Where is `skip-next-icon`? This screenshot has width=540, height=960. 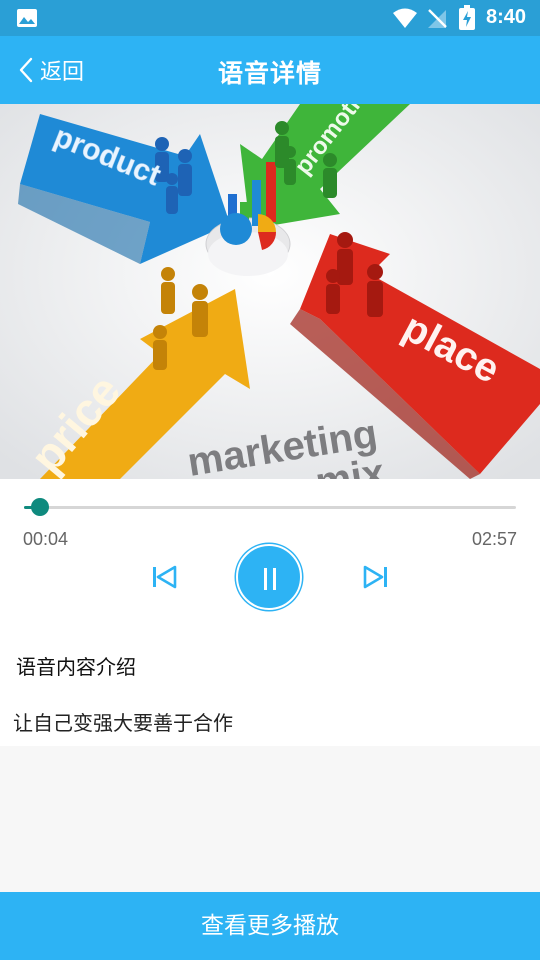 skip-next-icon is located at coordinates (376, 577).